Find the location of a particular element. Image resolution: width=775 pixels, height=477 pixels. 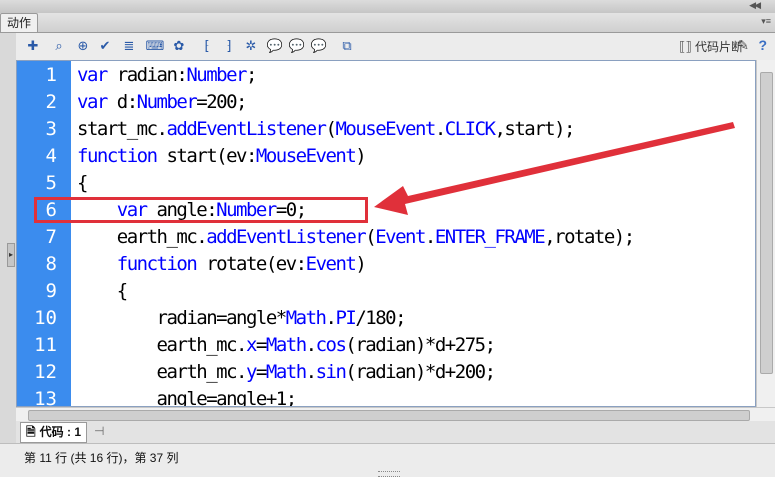

script-tab-label: 代码 : 1 is located at coordinates (60, 432).